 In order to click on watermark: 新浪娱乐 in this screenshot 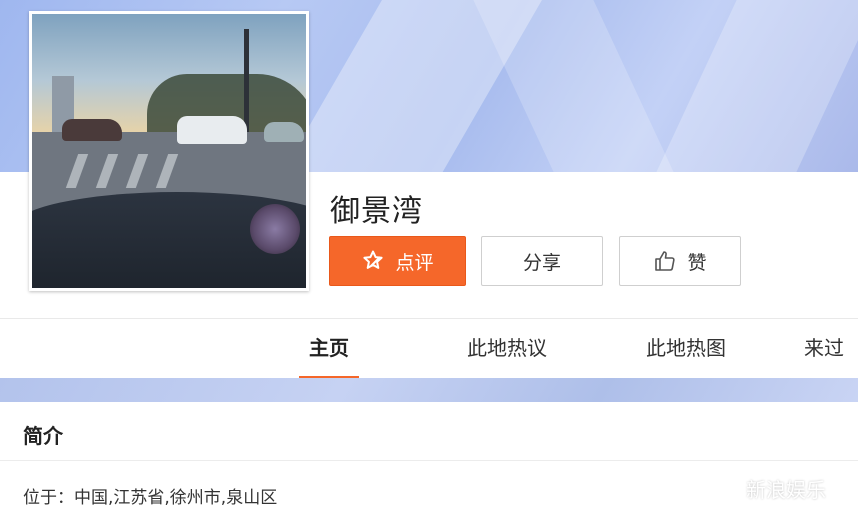, I will do `click(766, 488)`.